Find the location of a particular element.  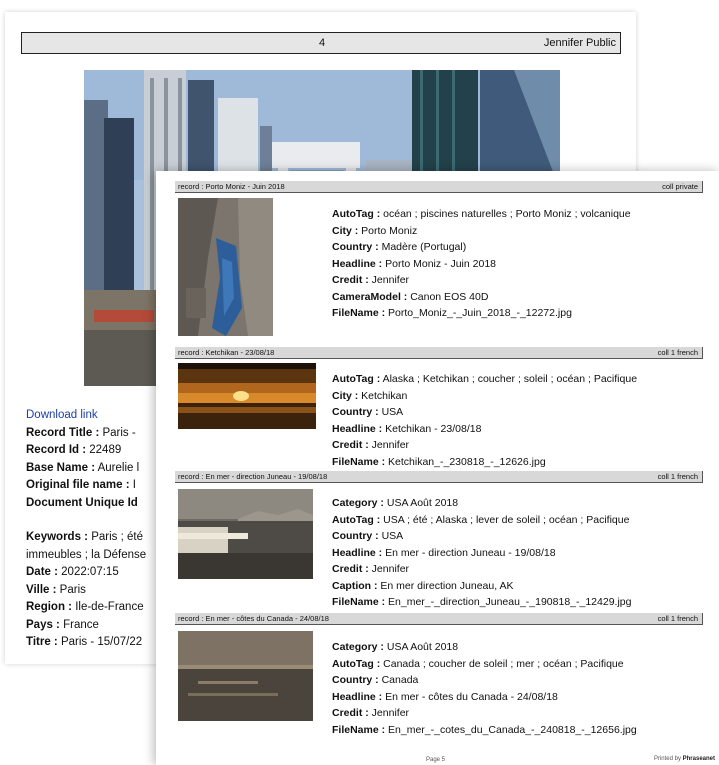

page-number: 4 is located at coordinates (322, 43).